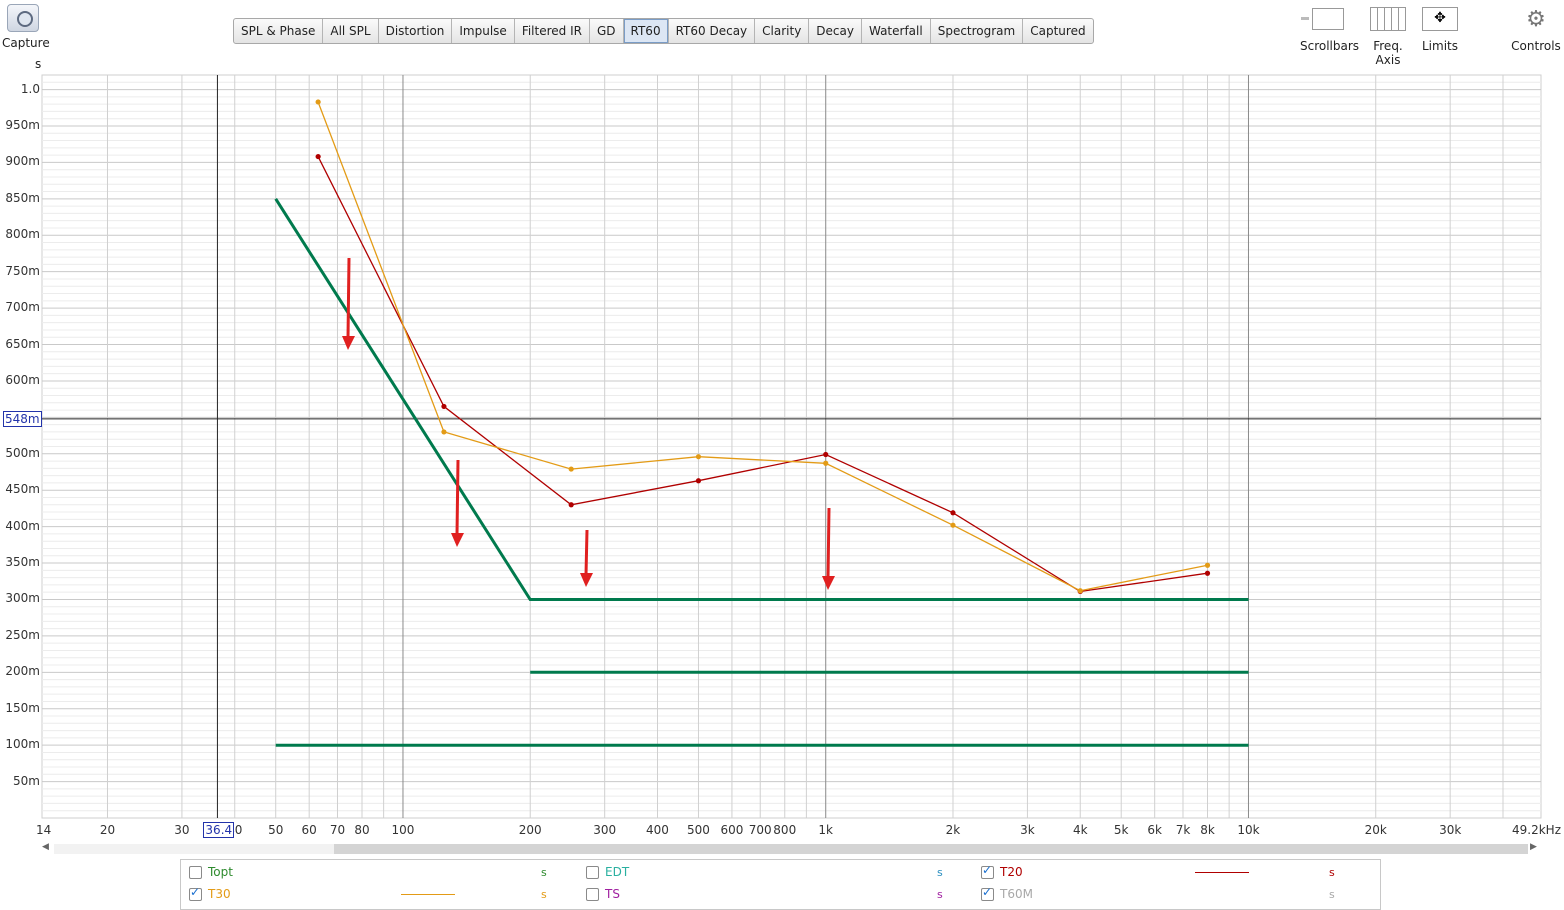  Describe the element at coordinates (1016, 894) in the screenshot. I see `legend-label: T60M` at that location.